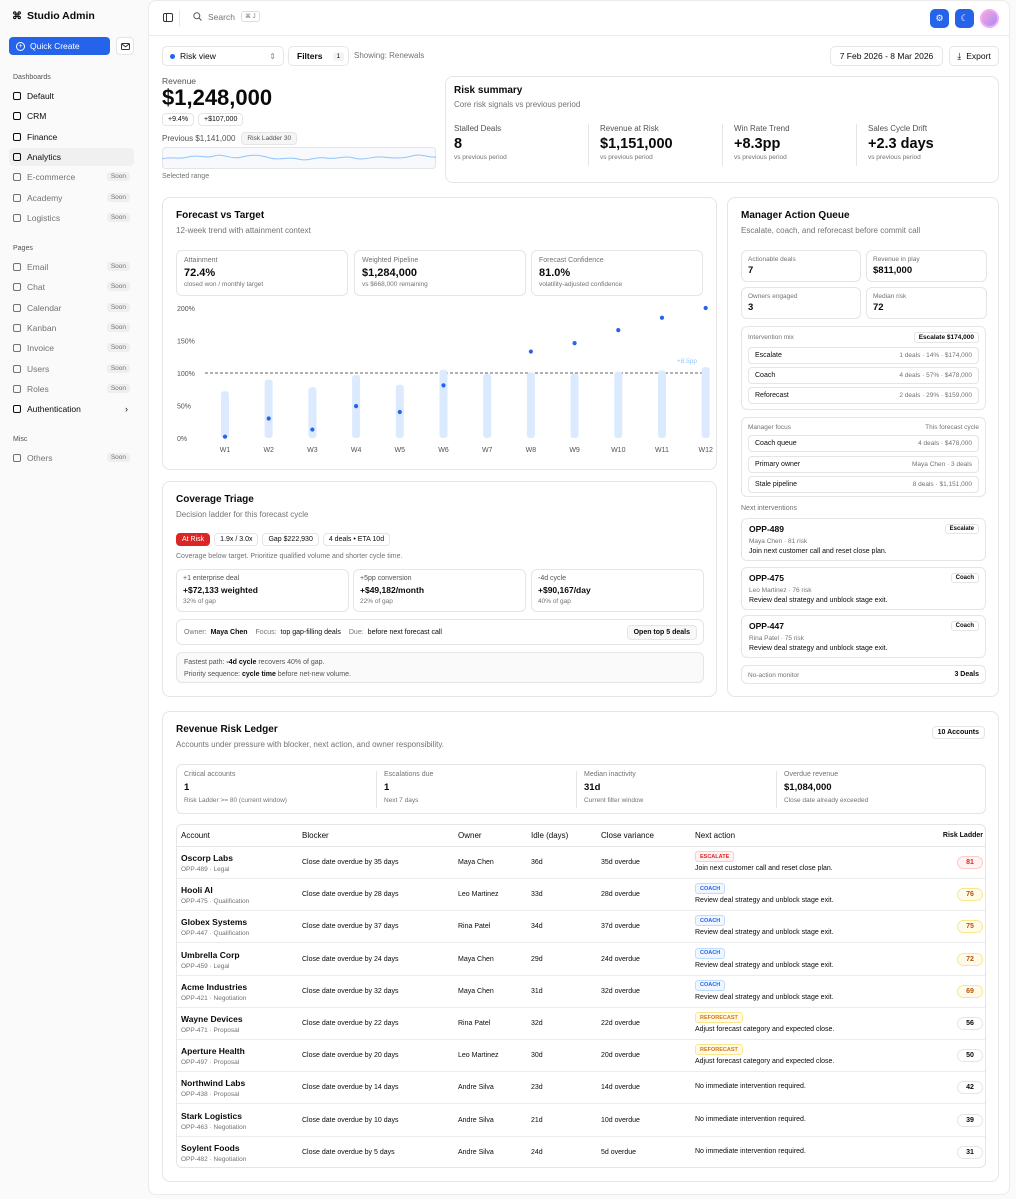 This screenshot has height=1199, width=1016. Describe the element at coordinates (963, 835) in the screenshot. I see `column-header: Risk Ladder` at that location.